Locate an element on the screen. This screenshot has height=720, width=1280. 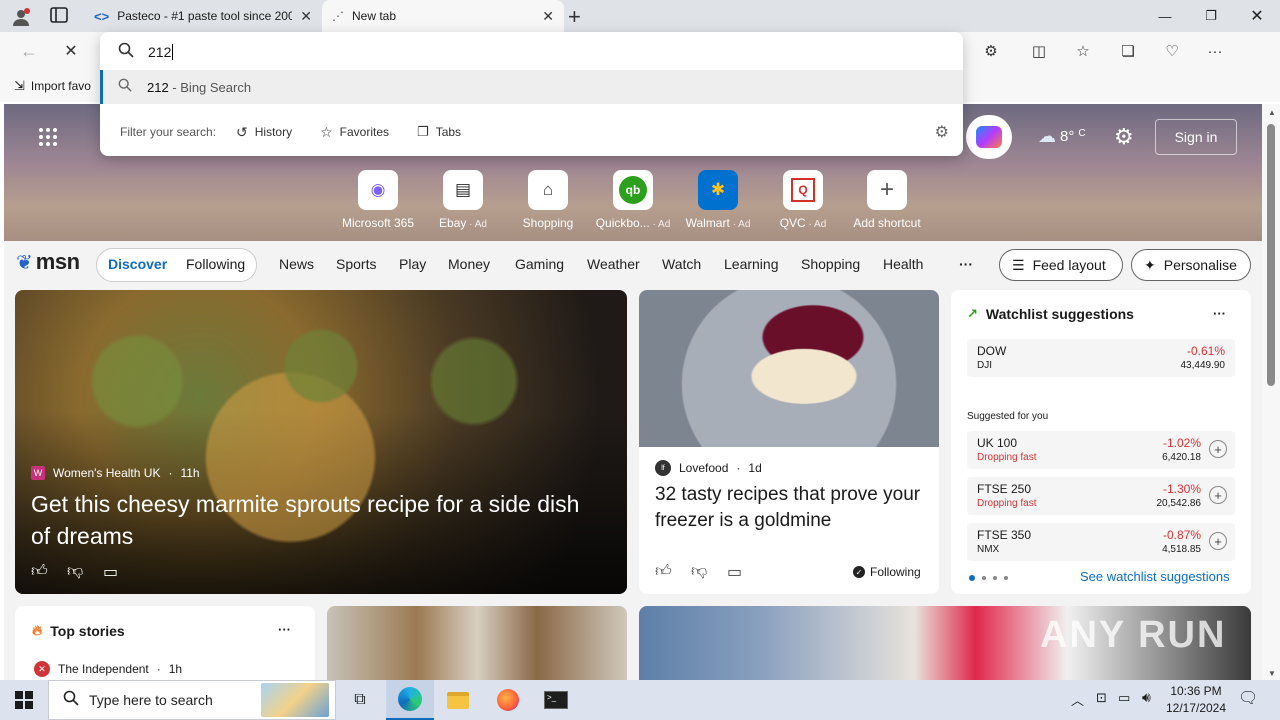
personalise-label: Personalise is located at coordinates (1200, 265).